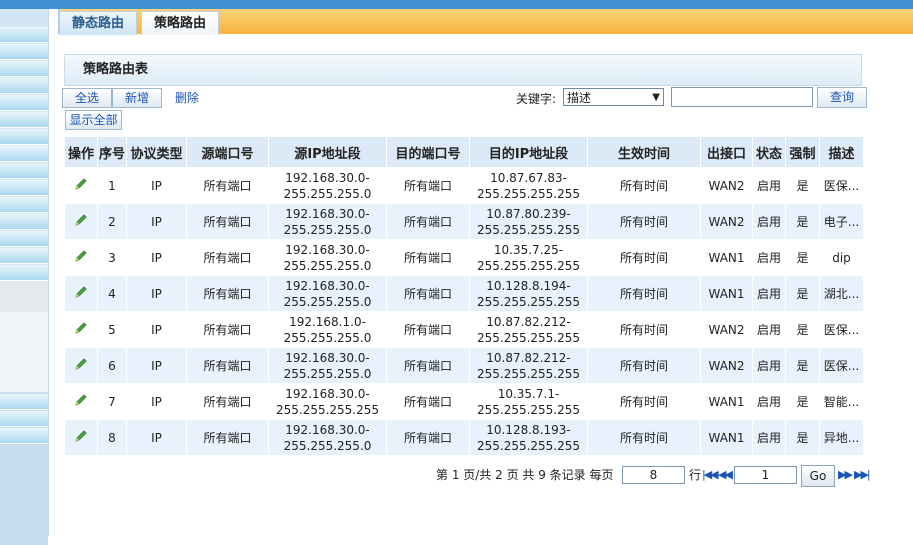 Image resolution: width=913 pixels, height=545 pixels. Describe the element at coordinates (528, 152) in the screenshot. I see `col-header: 目的IP地址段` at that location.